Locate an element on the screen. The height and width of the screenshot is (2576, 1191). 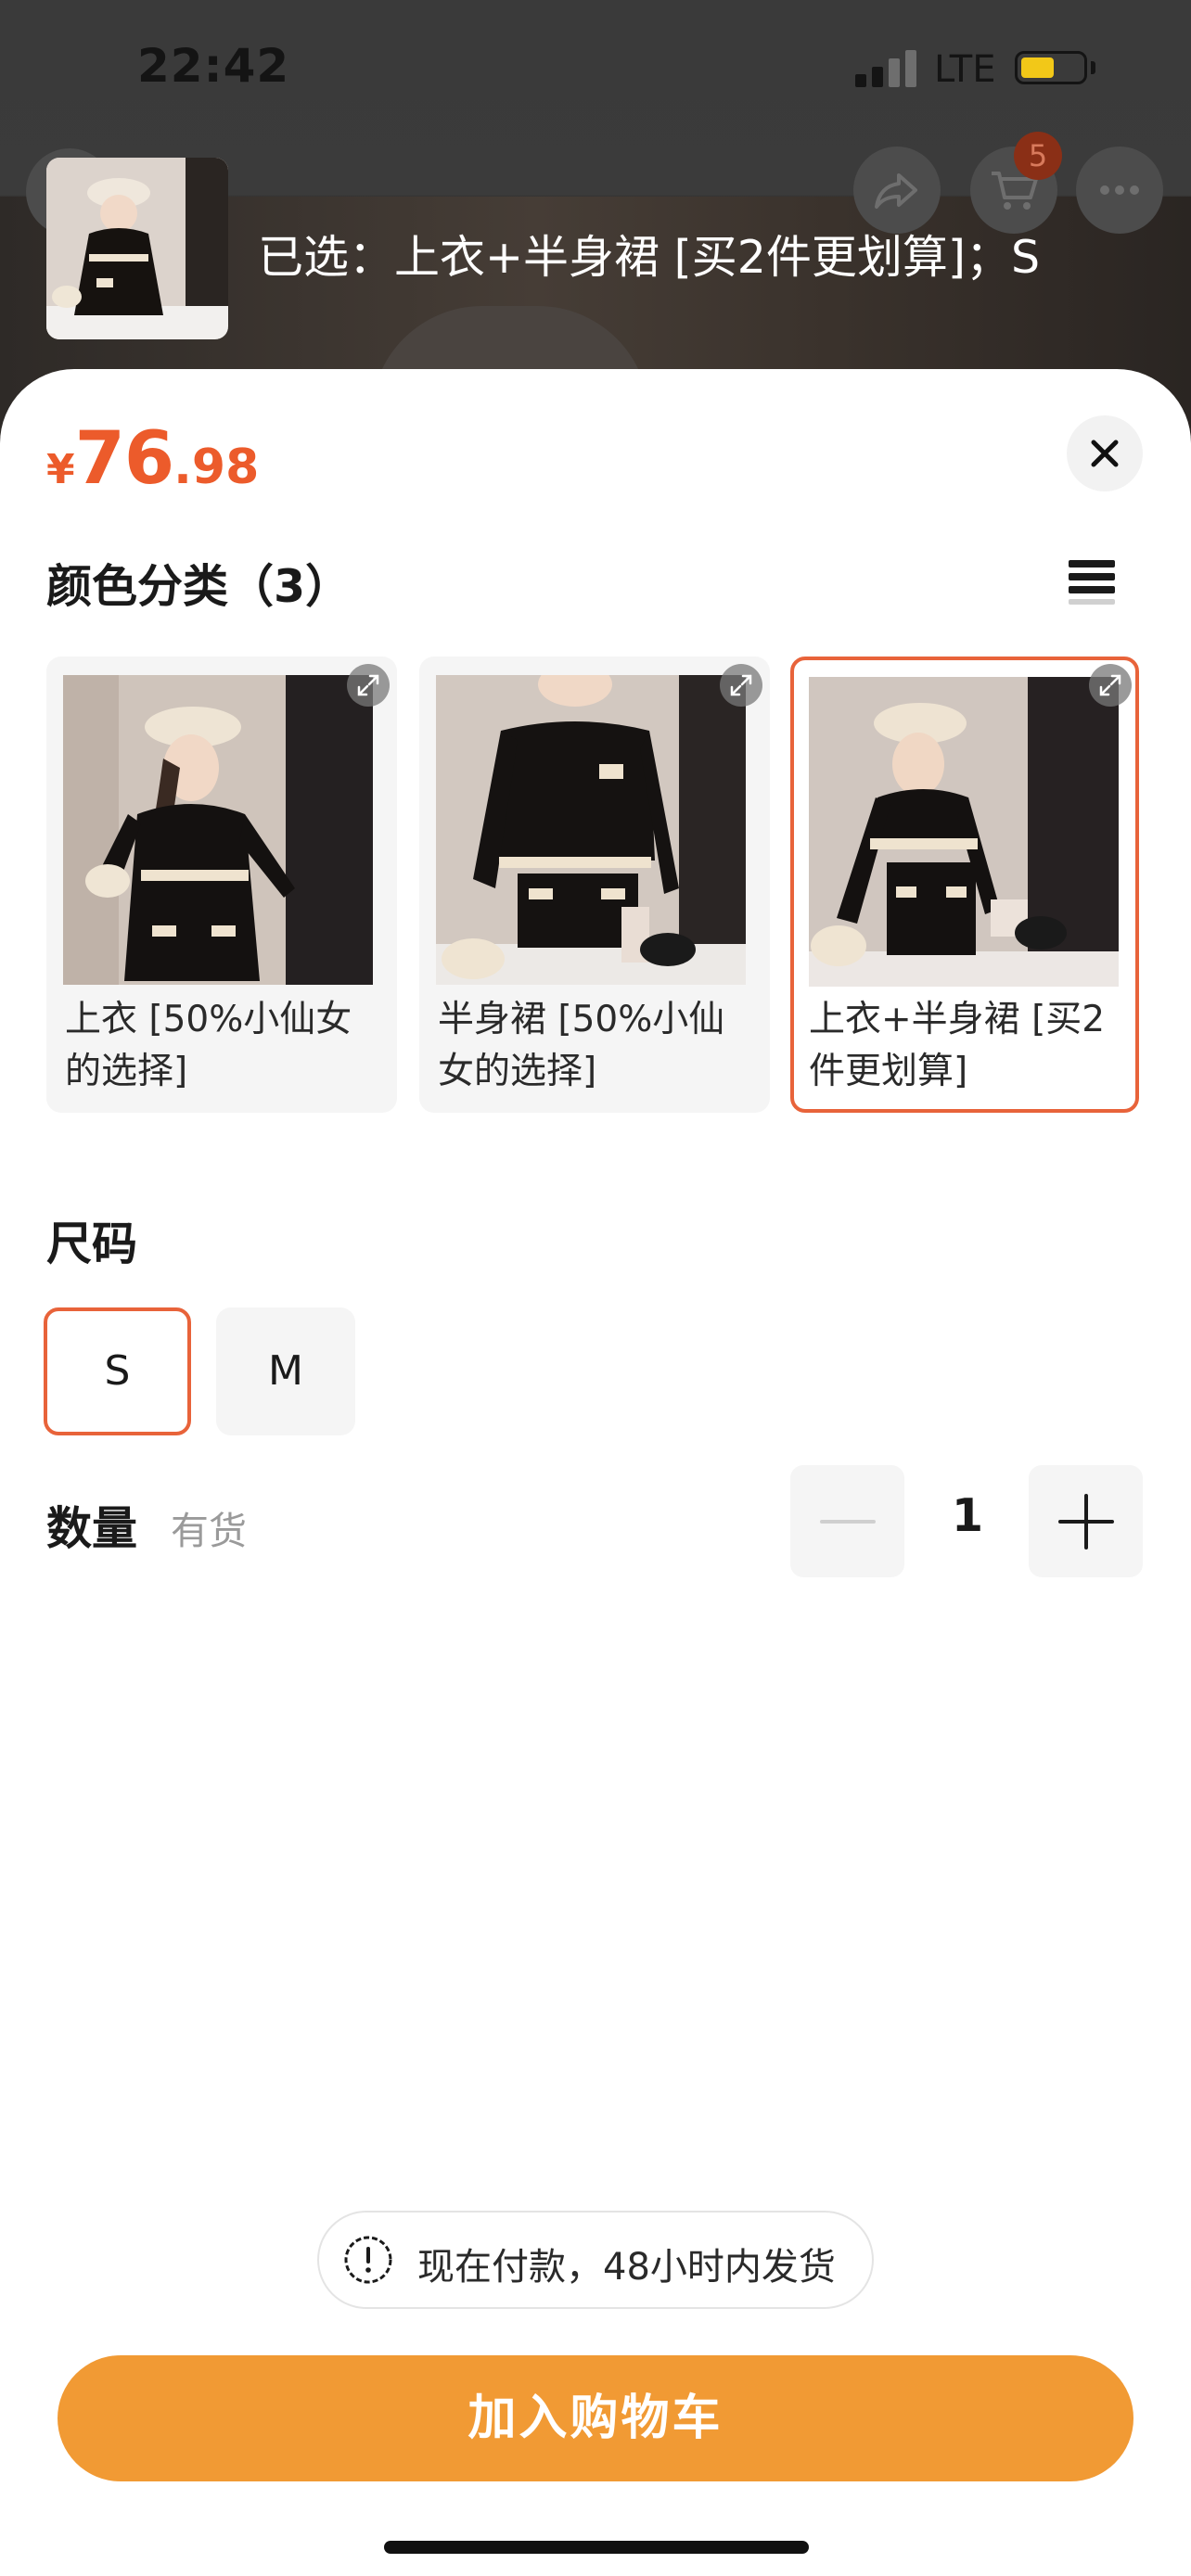
quantity-section-title: 数量 is located at coordinates (92, 1528).